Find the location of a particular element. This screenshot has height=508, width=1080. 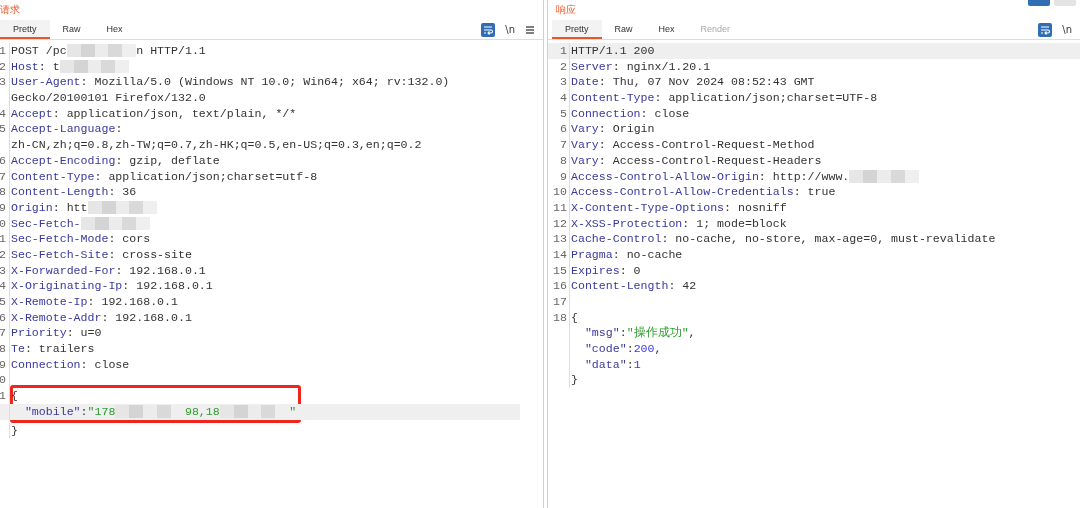

code-text: : cors is located at coordinates (129, 239).